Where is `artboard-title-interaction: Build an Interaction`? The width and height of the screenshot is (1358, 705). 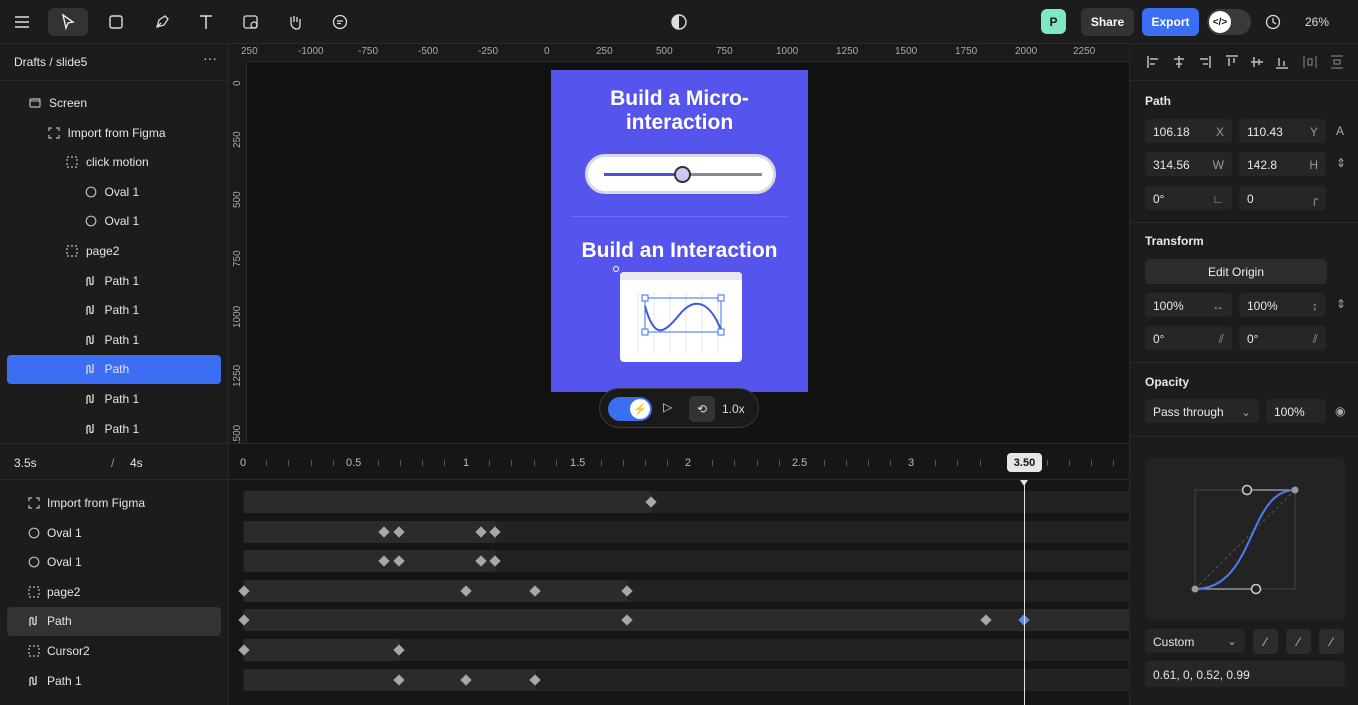
artboard-title-interaction: Build an Interaction is located at coordinates (679, 251).